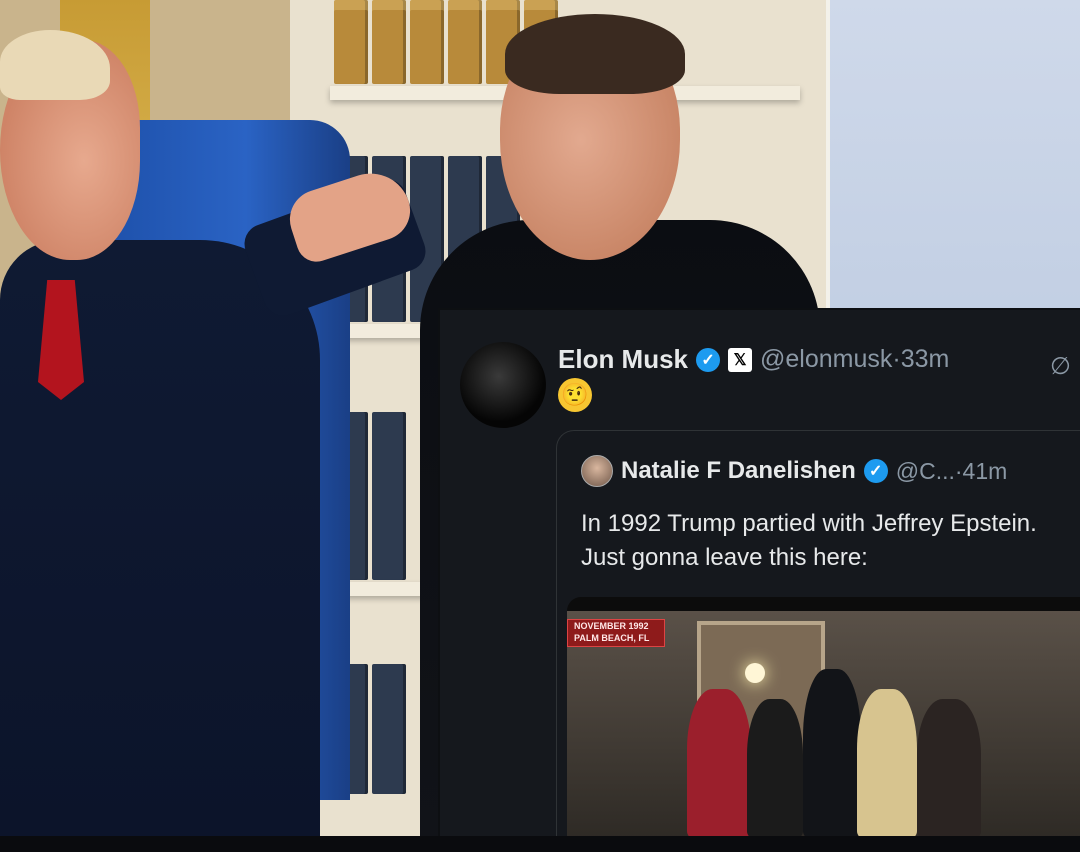 The width and height of the screenshot is (1080, 852). I want to click on lamp, so click(755, 673).